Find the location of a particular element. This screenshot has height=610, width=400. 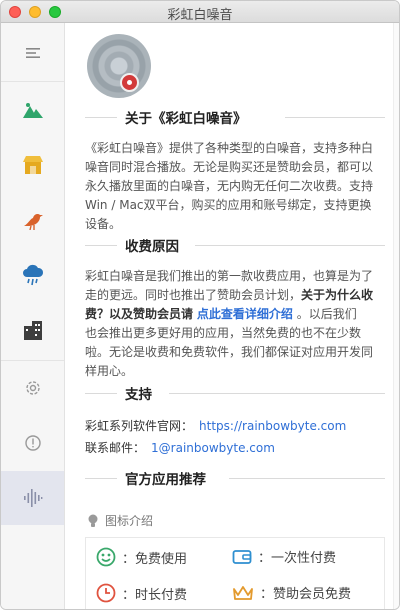

legend-label: ：一次性付费 is located at coordinates (297, 558).